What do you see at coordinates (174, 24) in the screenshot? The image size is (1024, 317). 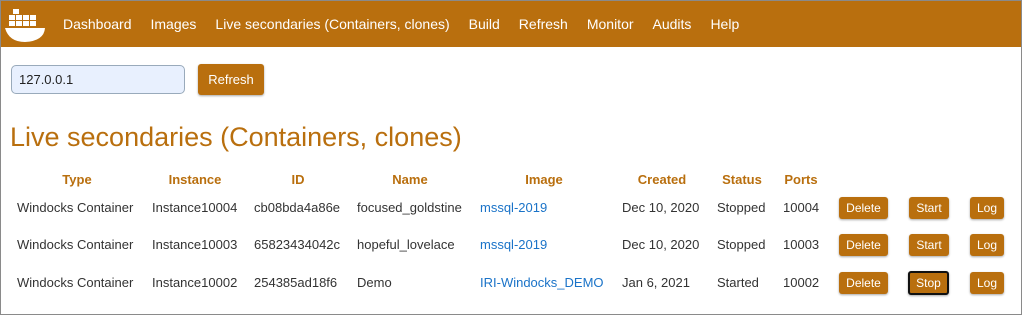 I see `nav-images: Images` at bounding box center [174, 24].